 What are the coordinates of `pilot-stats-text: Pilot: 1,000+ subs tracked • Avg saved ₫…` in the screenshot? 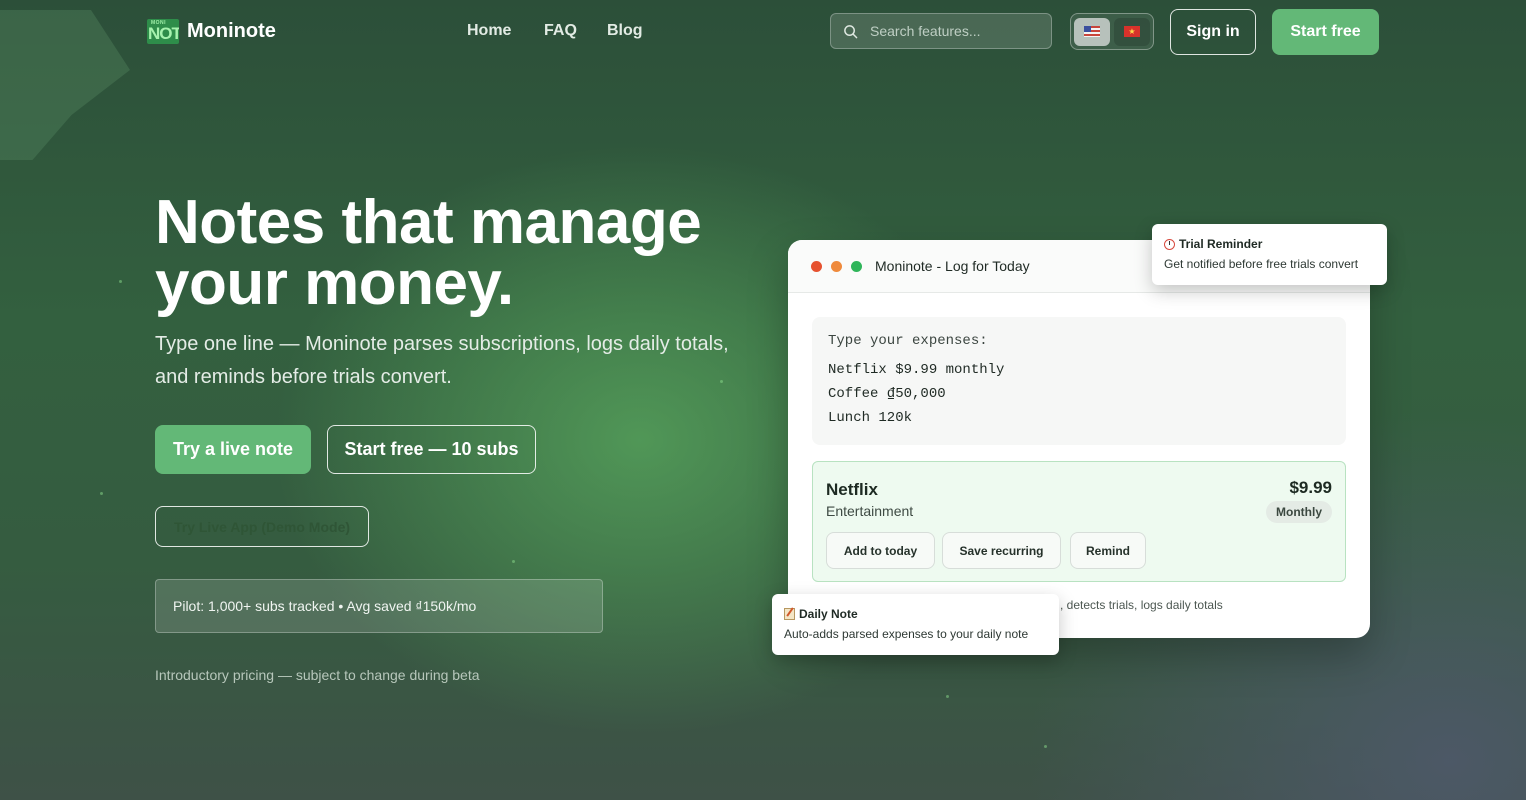 It's located at (325, 606).